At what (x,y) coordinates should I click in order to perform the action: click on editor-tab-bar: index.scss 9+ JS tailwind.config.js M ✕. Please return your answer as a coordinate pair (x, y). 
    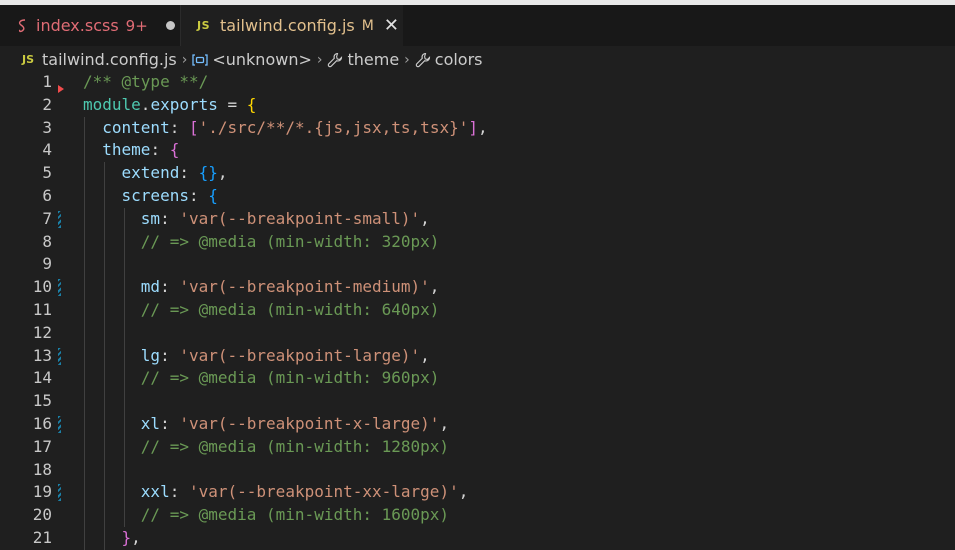
    Looking at the image, I should click on (477, 25).